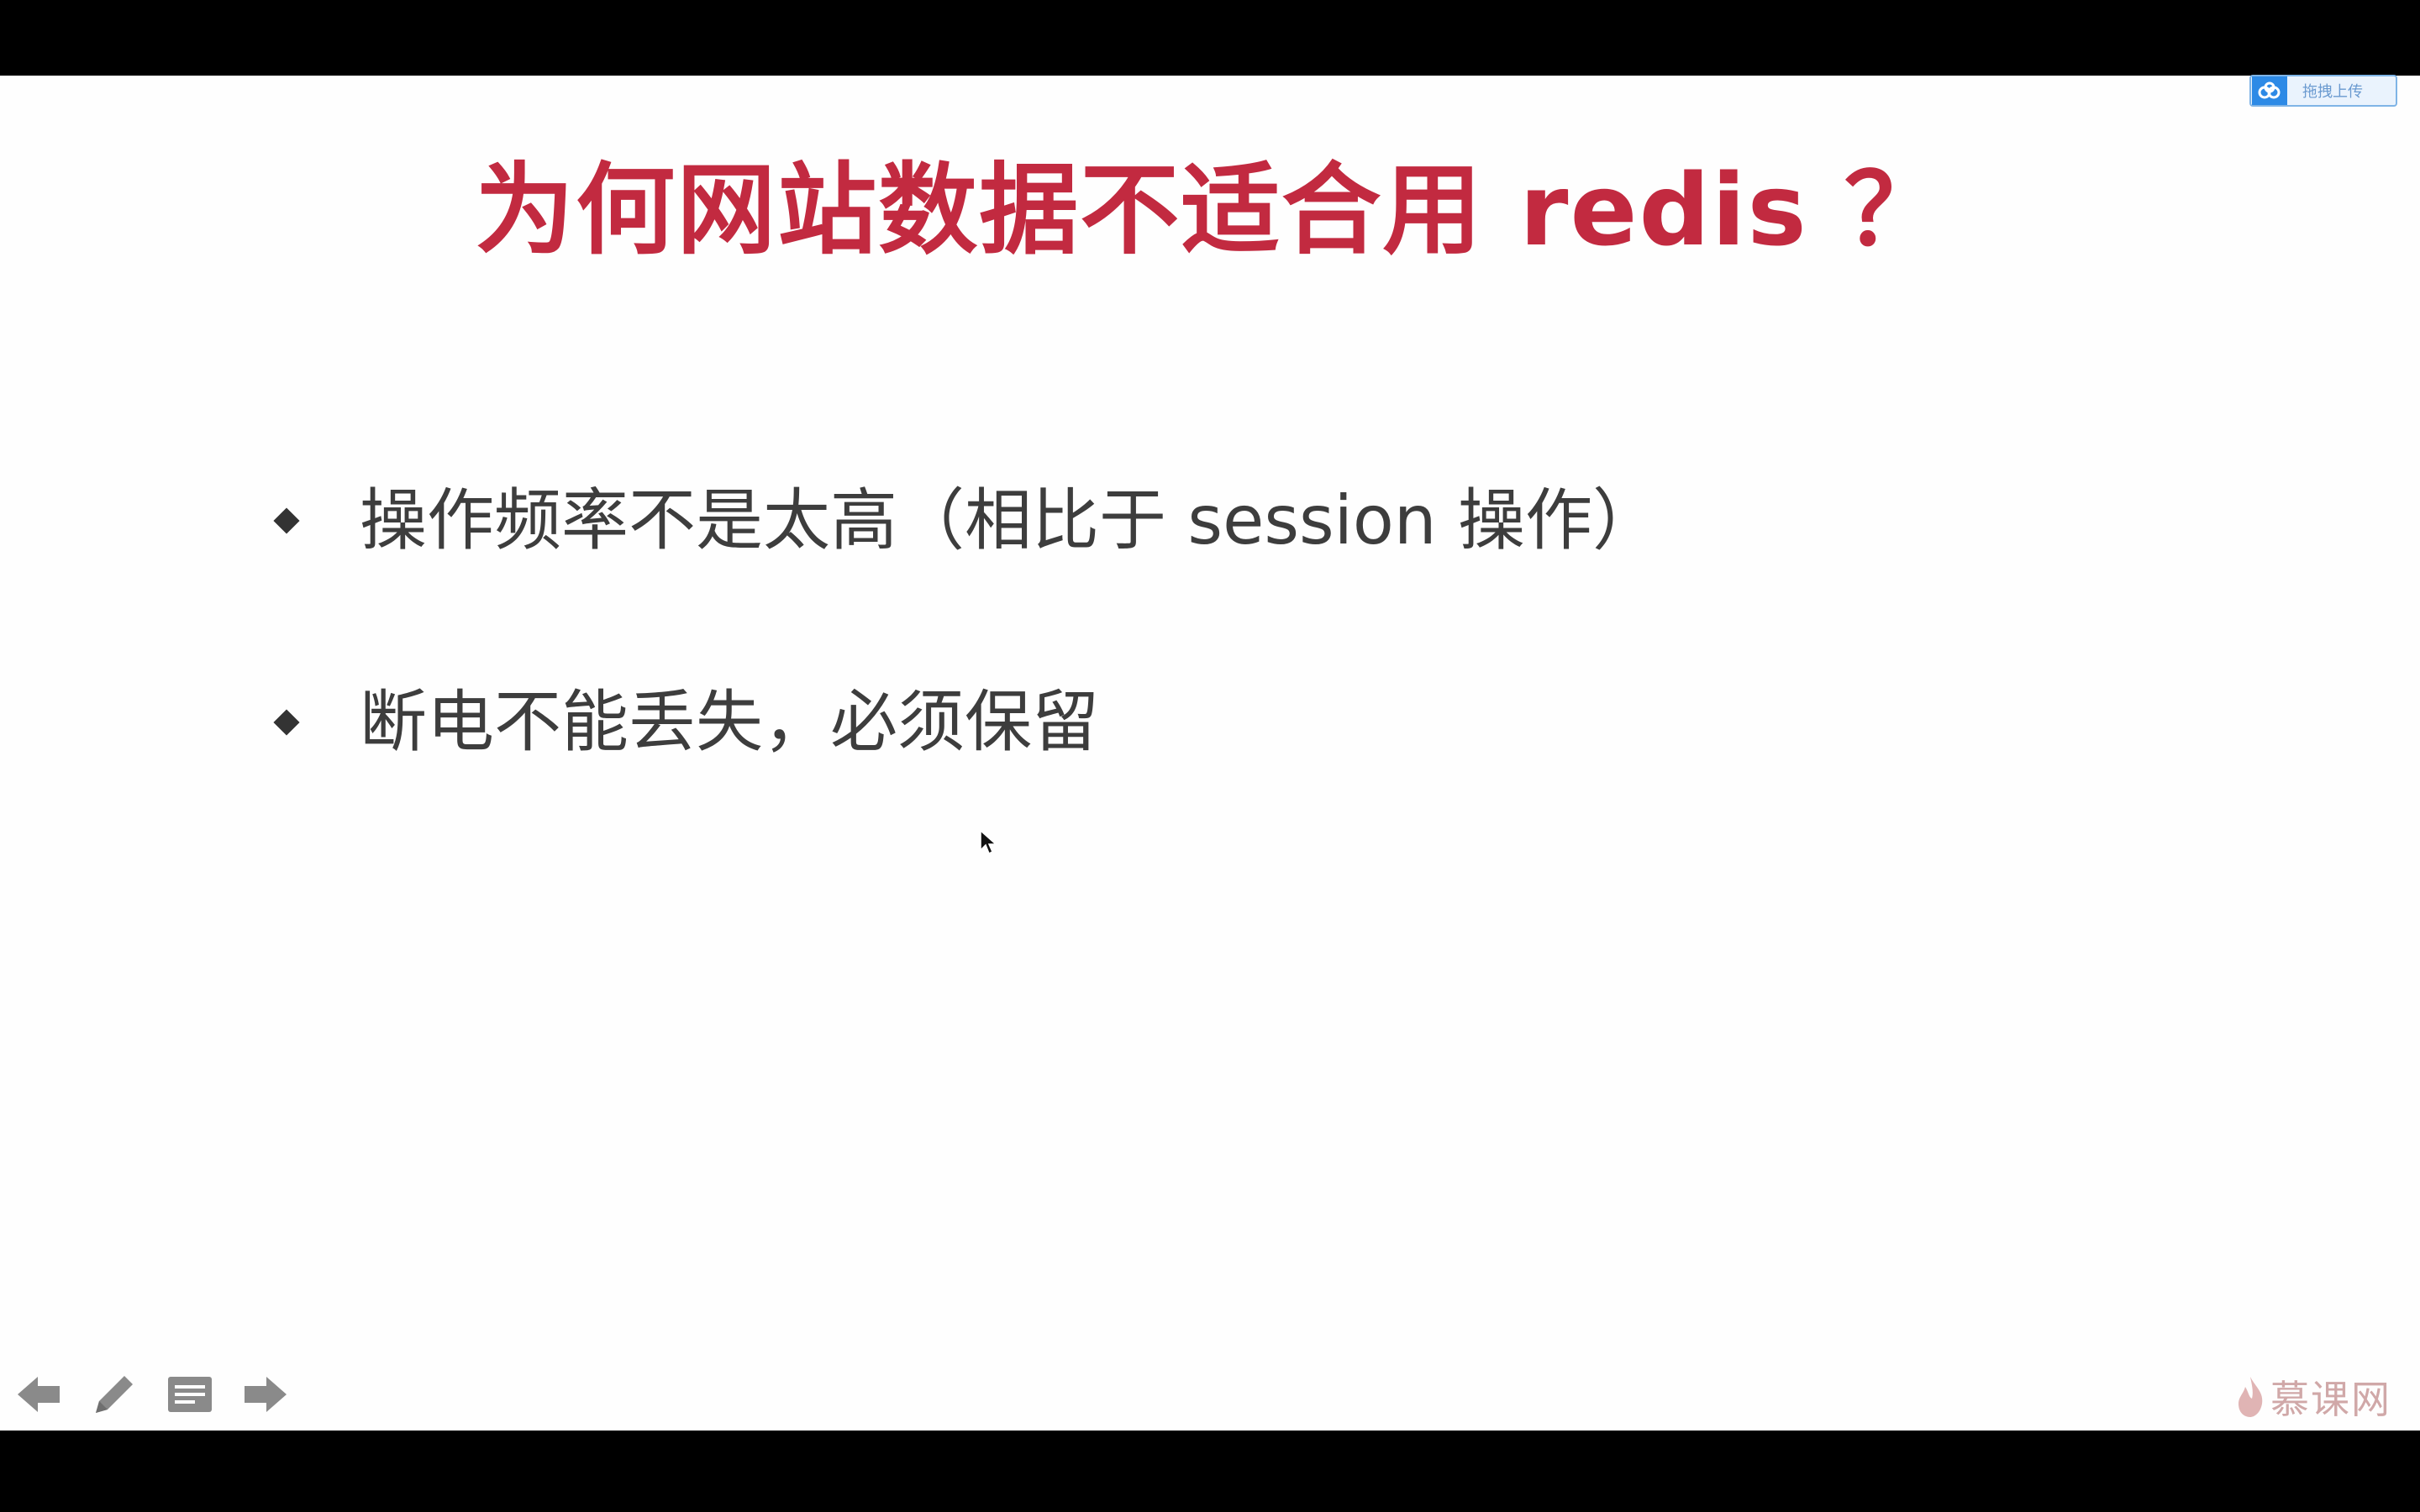  I want to click on cloud-icon, so click(2269, 90).